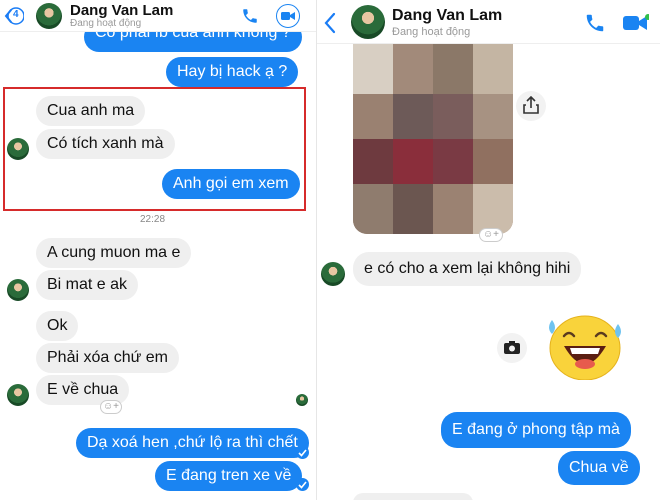 The height and width of the screenshot is (500, 660). Describe the element at coordinates (231, 184) in the screenshot. I see `message-bubble-outgoing: Anh gọi em xem` at that location.